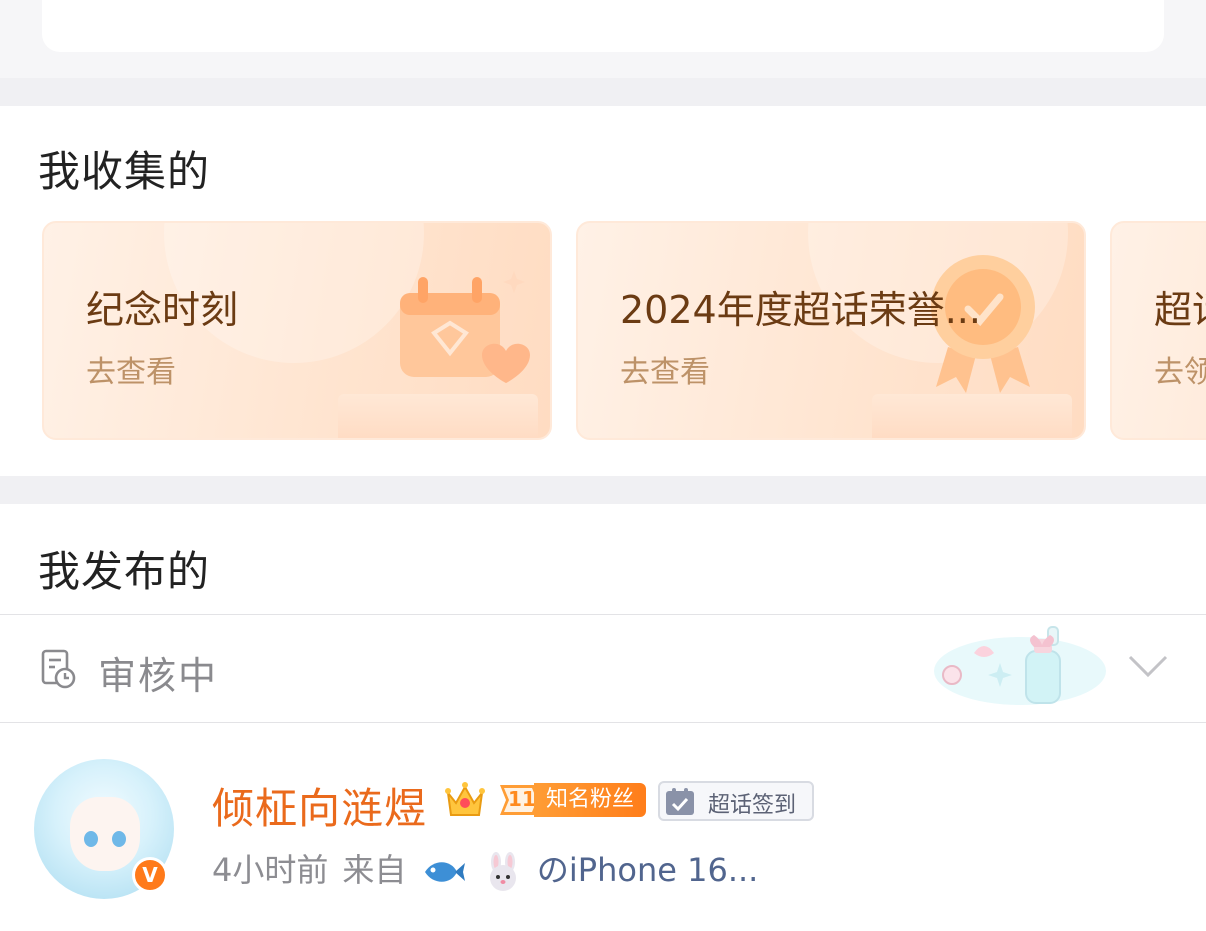 This screenshot has height=931, width=1206. I want to click on top-band, so click(603, 39).